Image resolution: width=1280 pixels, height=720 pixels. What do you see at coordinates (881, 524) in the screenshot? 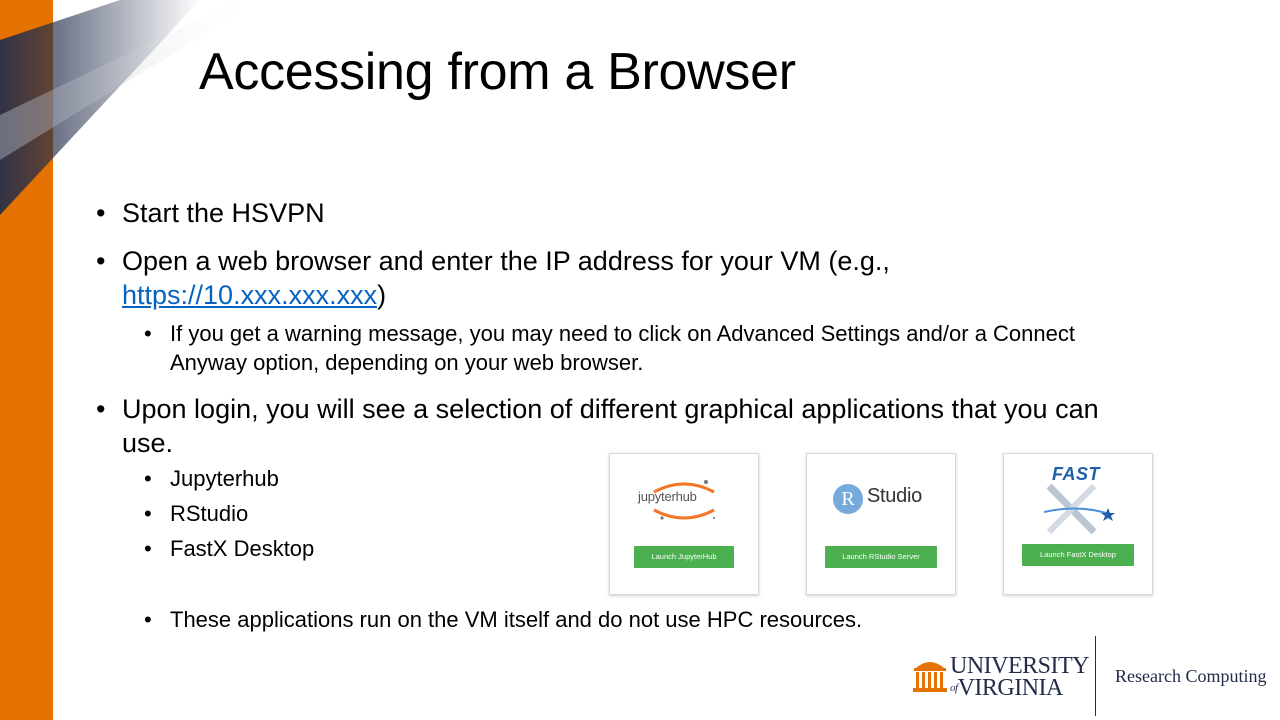
I see `rstudio-card: R Studio Launch RStudio Server` at bounding box center [881, 524].